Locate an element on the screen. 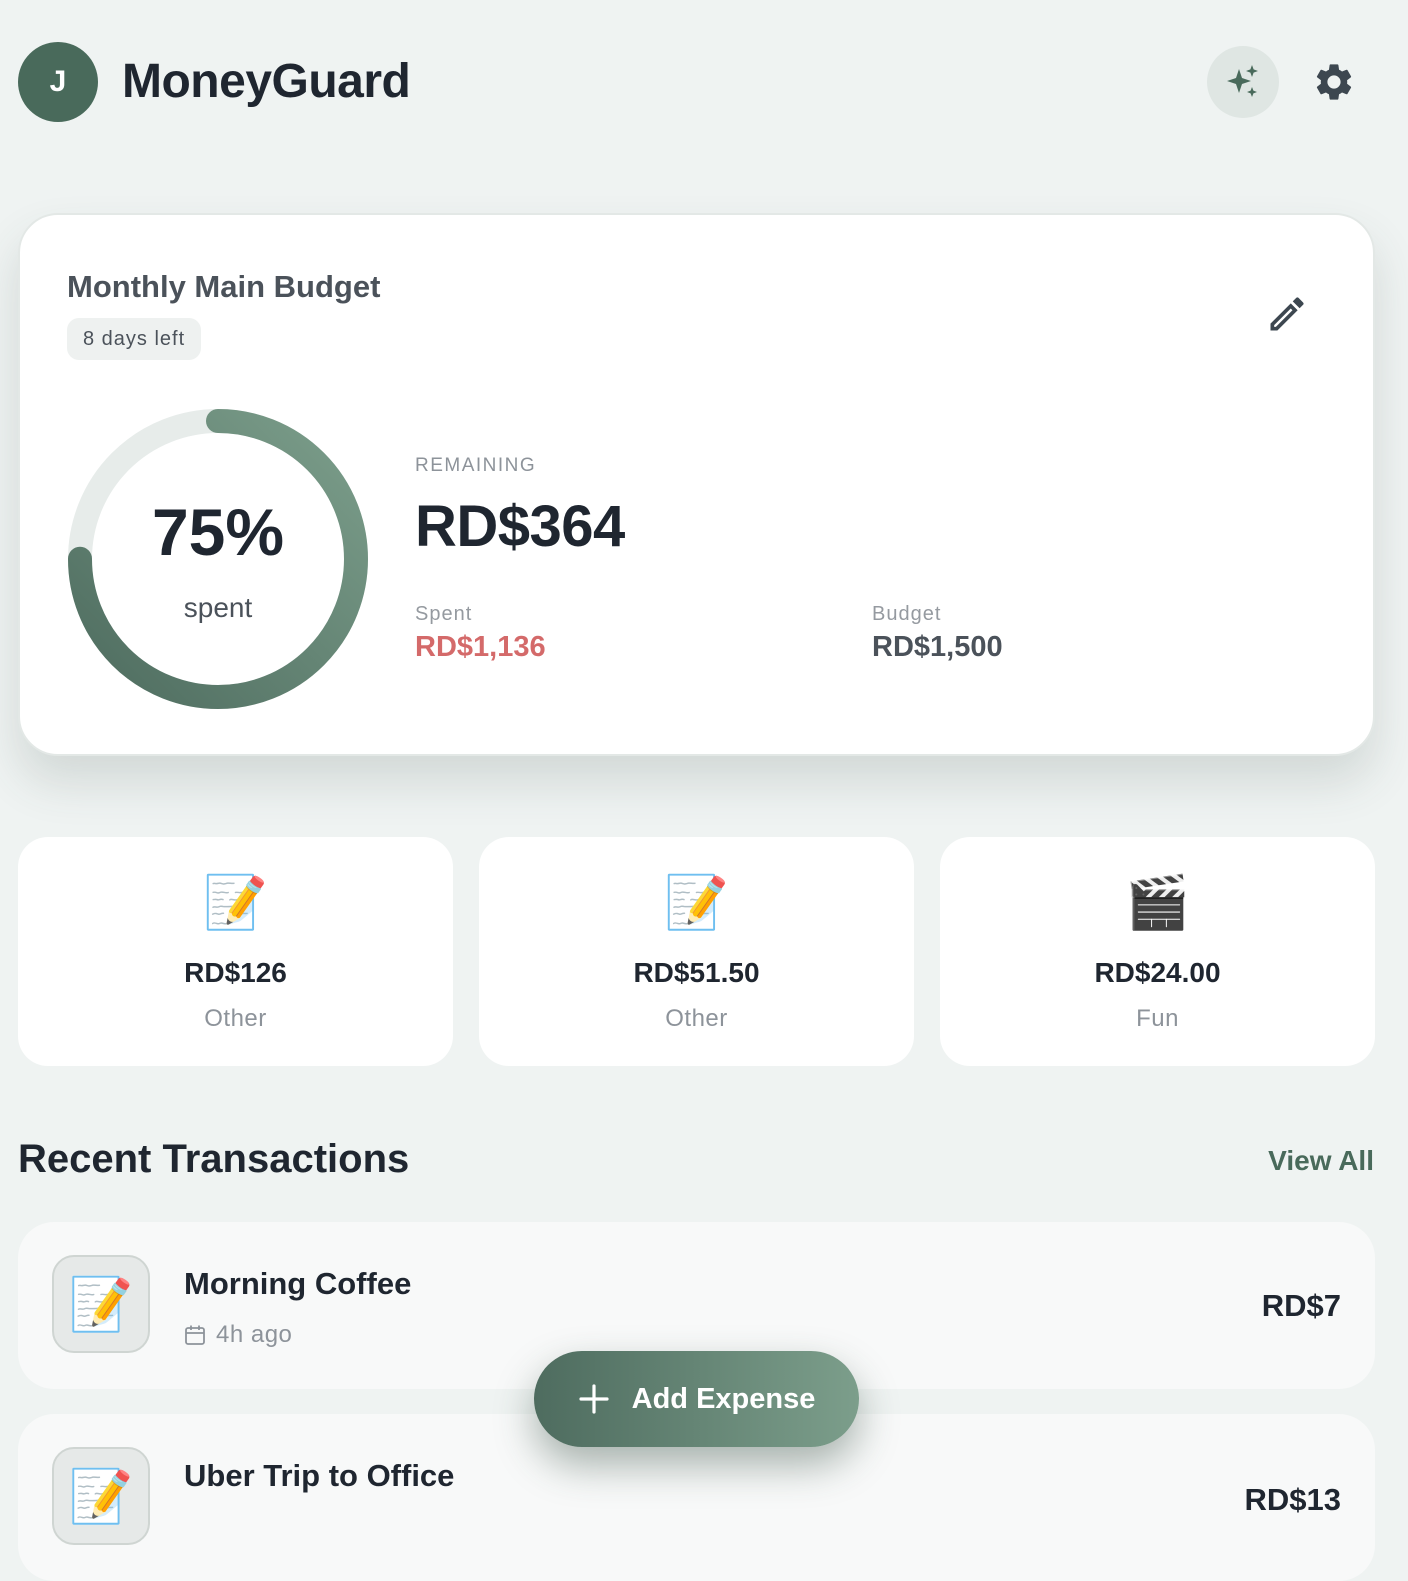 This screenshot has width=1408, height=1581. app-header: J MoneyGuard is located at coordinates (704, 82).